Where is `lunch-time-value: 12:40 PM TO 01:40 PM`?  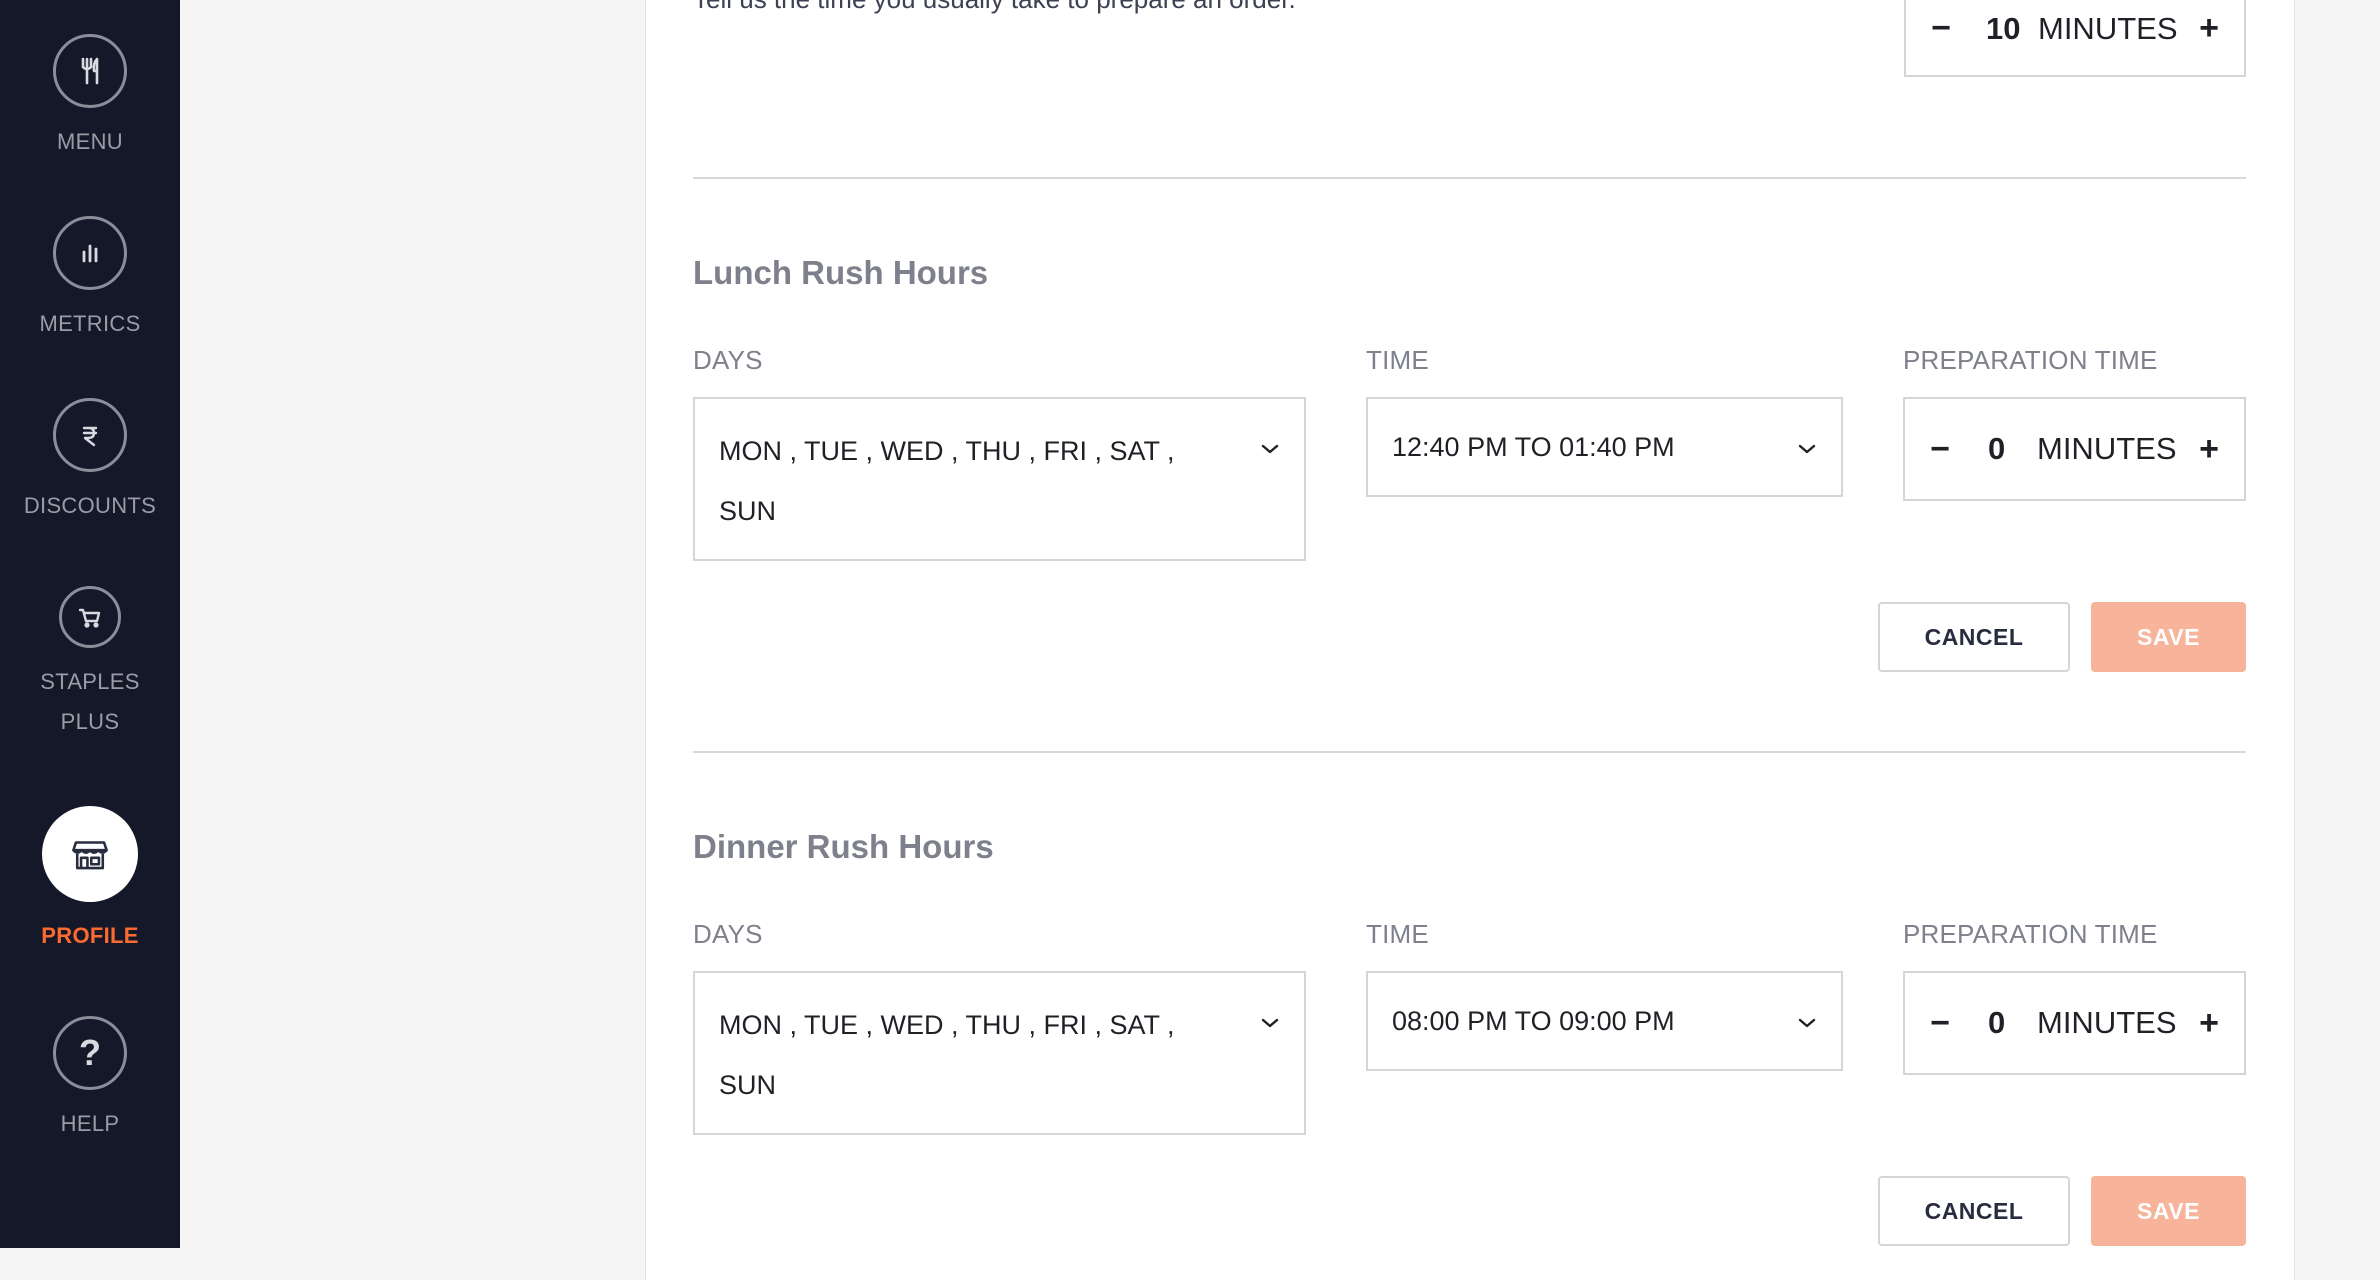
lunch-time-value: 12:40 PM TO 01:40 PM is located at coordinates (1533, 447).